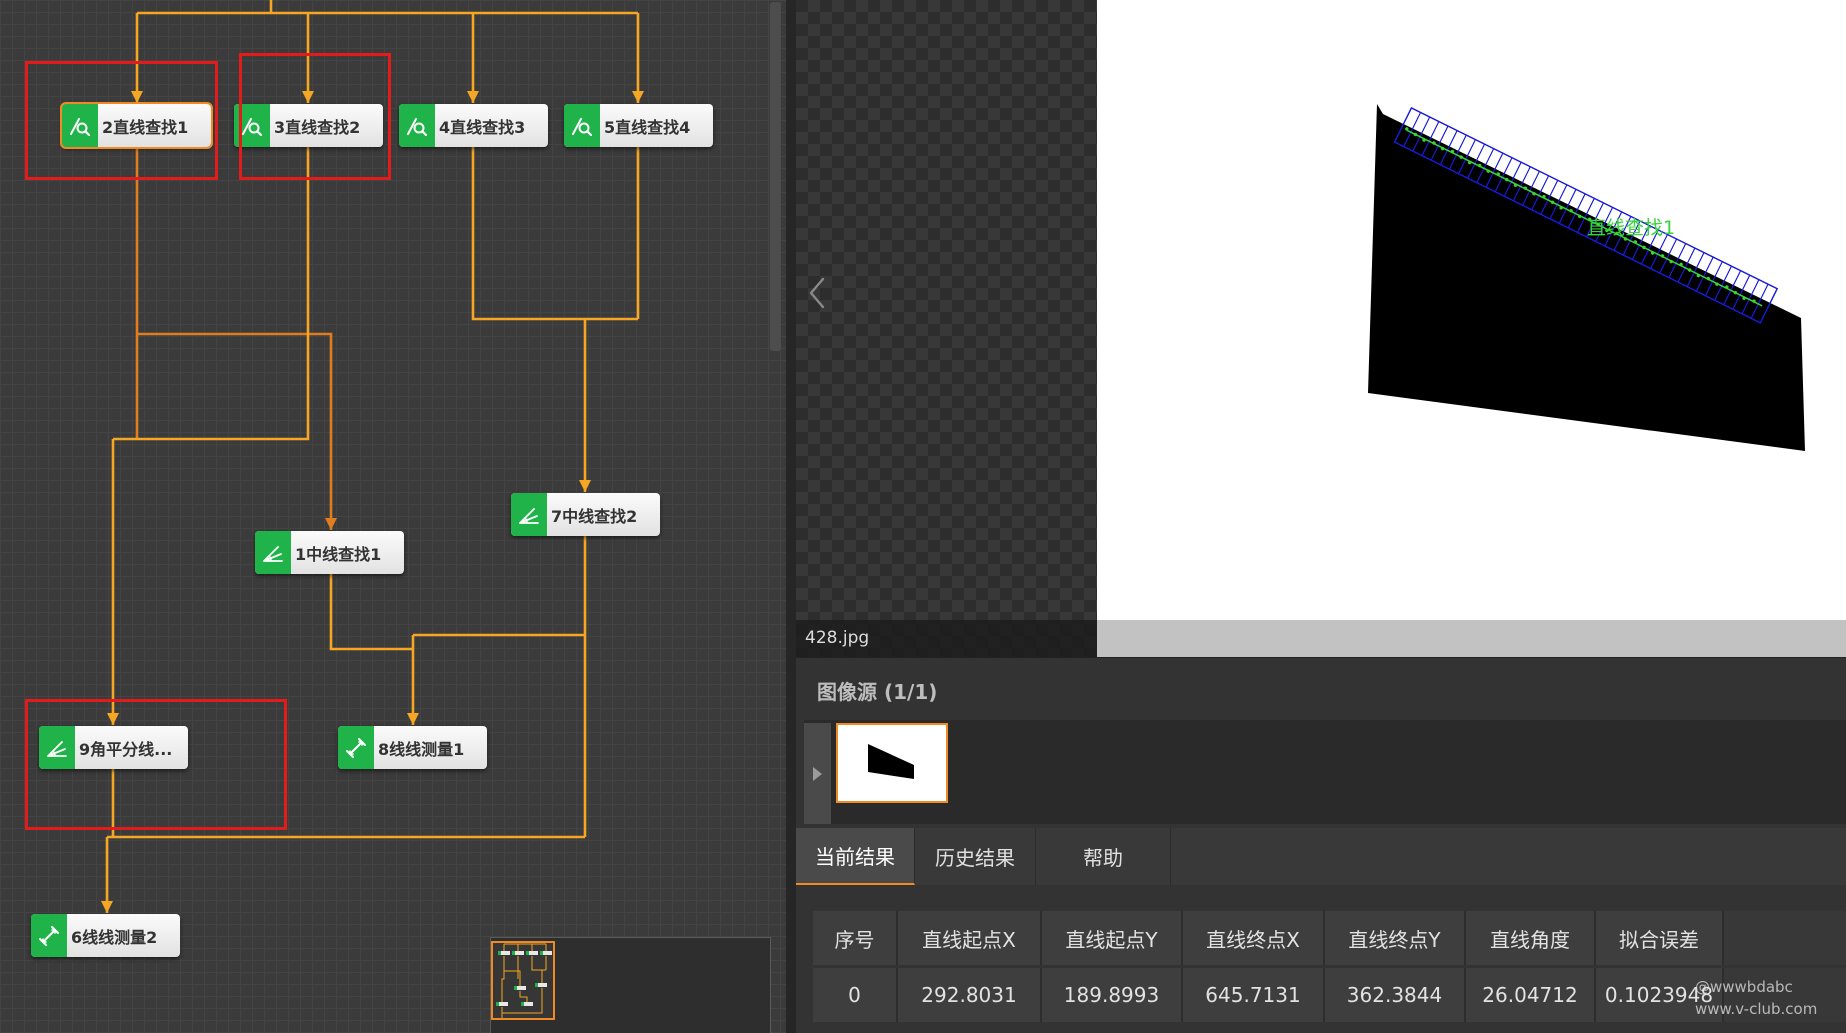 The width and height of the screenshot is (1846, 1033). I want to click on play-right-icon, so click(817, 774).